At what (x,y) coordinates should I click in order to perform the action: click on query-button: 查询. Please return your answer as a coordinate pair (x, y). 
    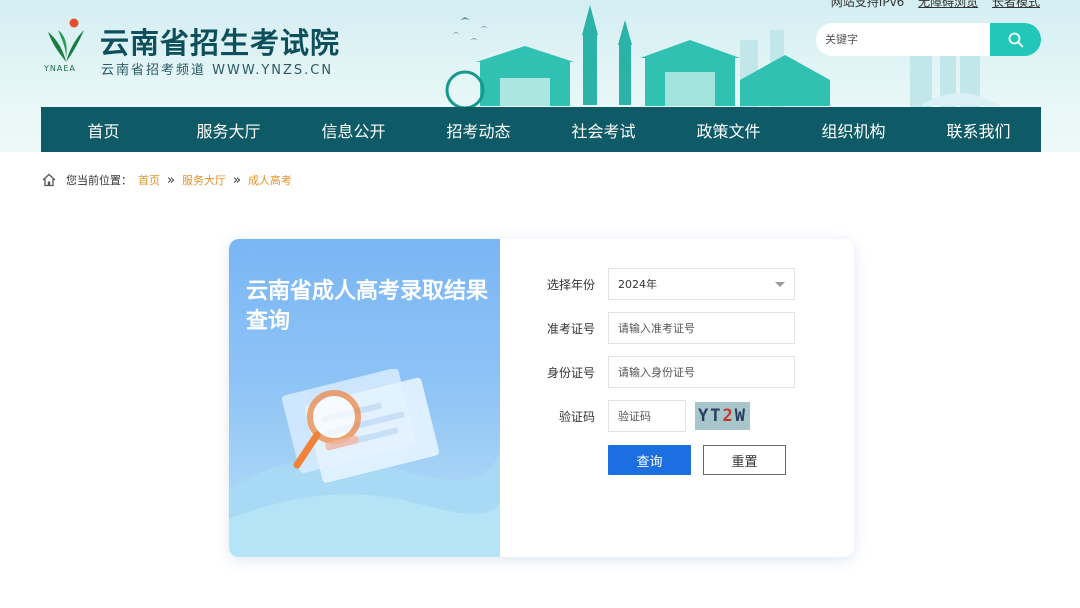
    Looking at the image, I should click on (649, 460).